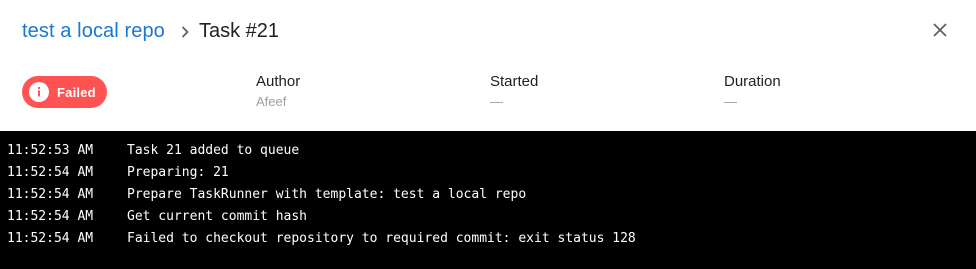 This screenshot has width=976, height=269. What do you see at coordinates (514, 81) in the screenshot?
I see `started-label: Started` at bounding box center [514, 81].